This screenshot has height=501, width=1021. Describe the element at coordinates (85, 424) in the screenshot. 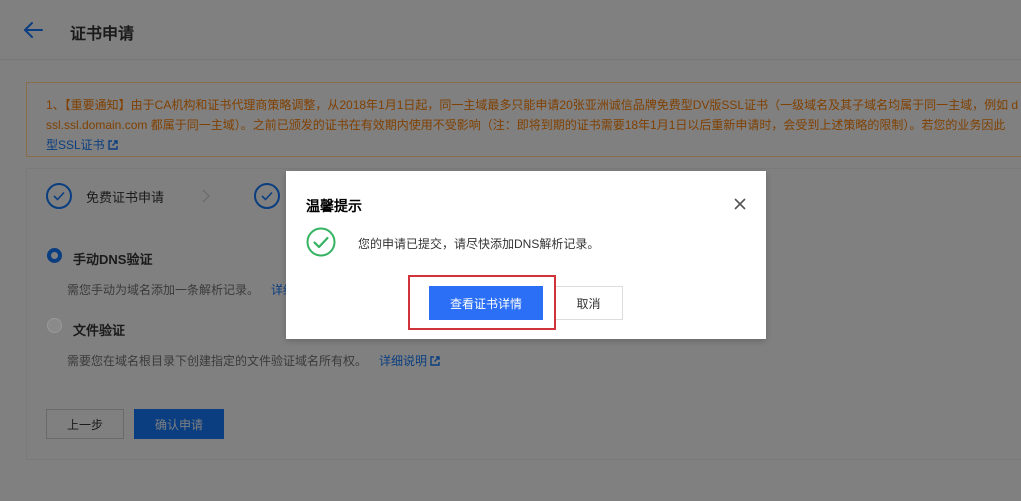

I see `prev-step-button: 上一步` at that location.